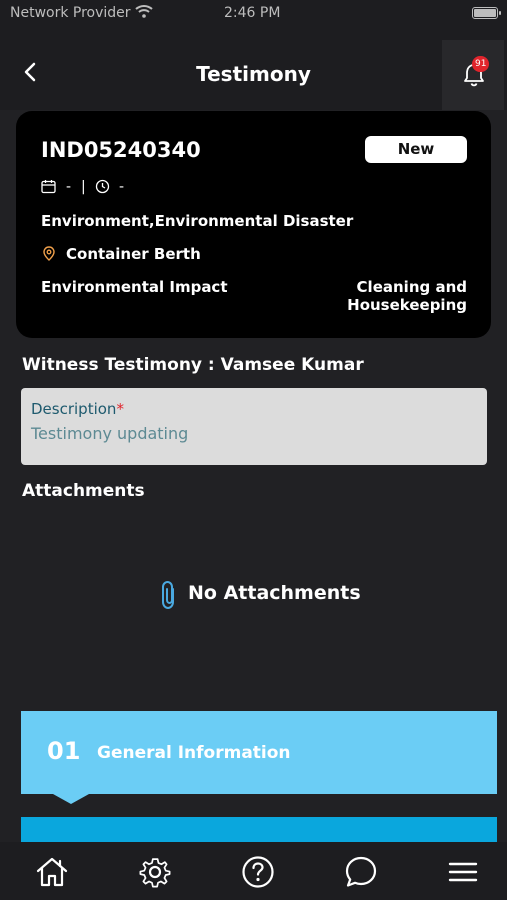  What do you see at coordinates (486, 13) in the screenshot?
I see `battery-icon` at bounding box center [486, 13].